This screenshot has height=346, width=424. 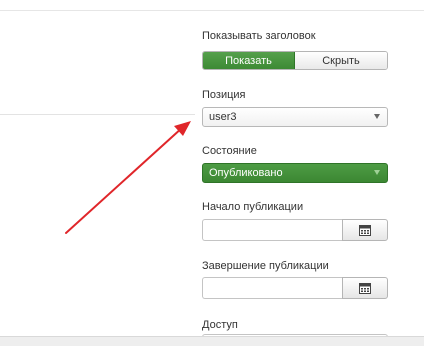 What do you see at coordinates (272, 288) in the screenshot?
I see `publish-down-input` at bounding box center [272, 288].